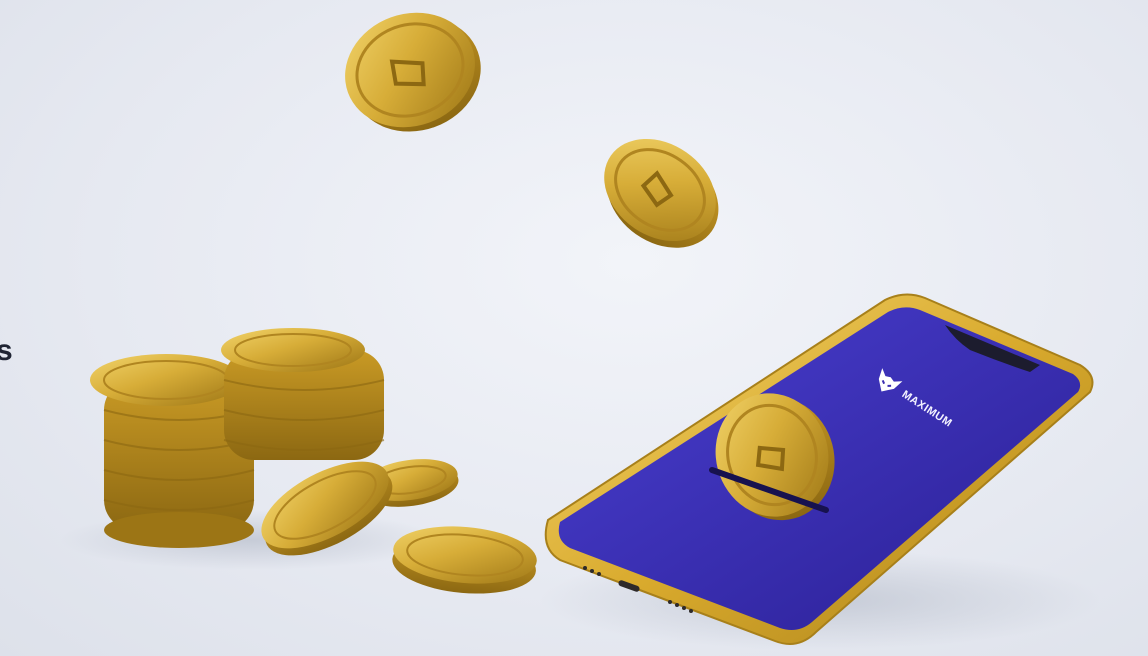 The image size is (1148, 656). Describe the element at coordinates (413, 72) in the screenshot. I see `flying-coin-top` at that location.